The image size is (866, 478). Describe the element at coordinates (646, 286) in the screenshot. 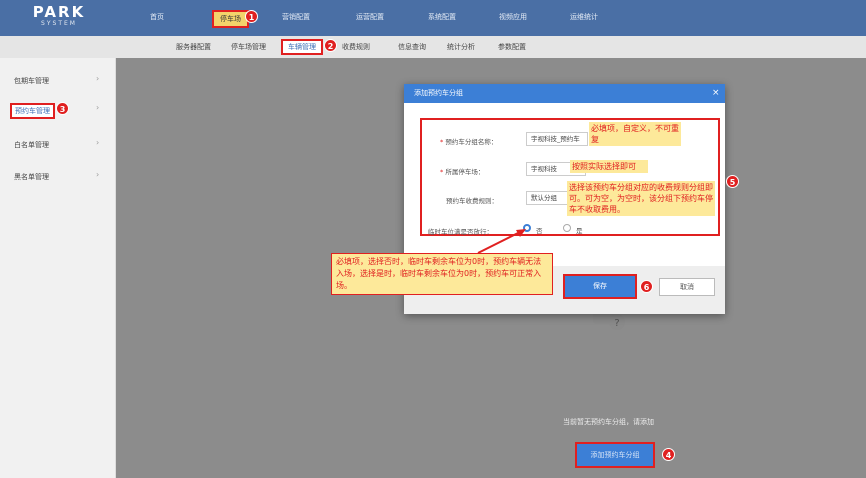

I see `step-badge-6: 6` at that location.